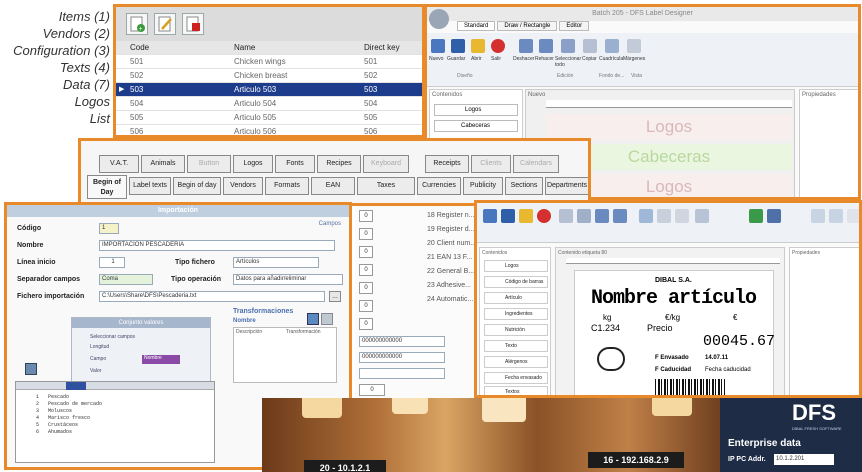  I want to click on ip-field: 10.1.2.201, so click(804, 459).